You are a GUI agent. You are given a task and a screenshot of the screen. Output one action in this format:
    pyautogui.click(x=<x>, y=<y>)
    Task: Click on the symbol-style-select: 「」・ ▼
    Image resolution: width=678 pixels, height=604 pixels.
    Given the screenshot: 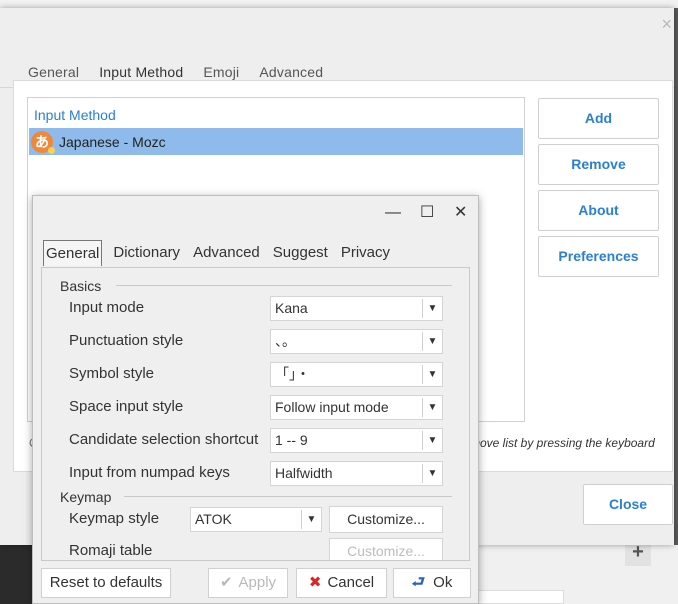 What is the action you would take?
    pyautogui.click(x=356, y=374)
    